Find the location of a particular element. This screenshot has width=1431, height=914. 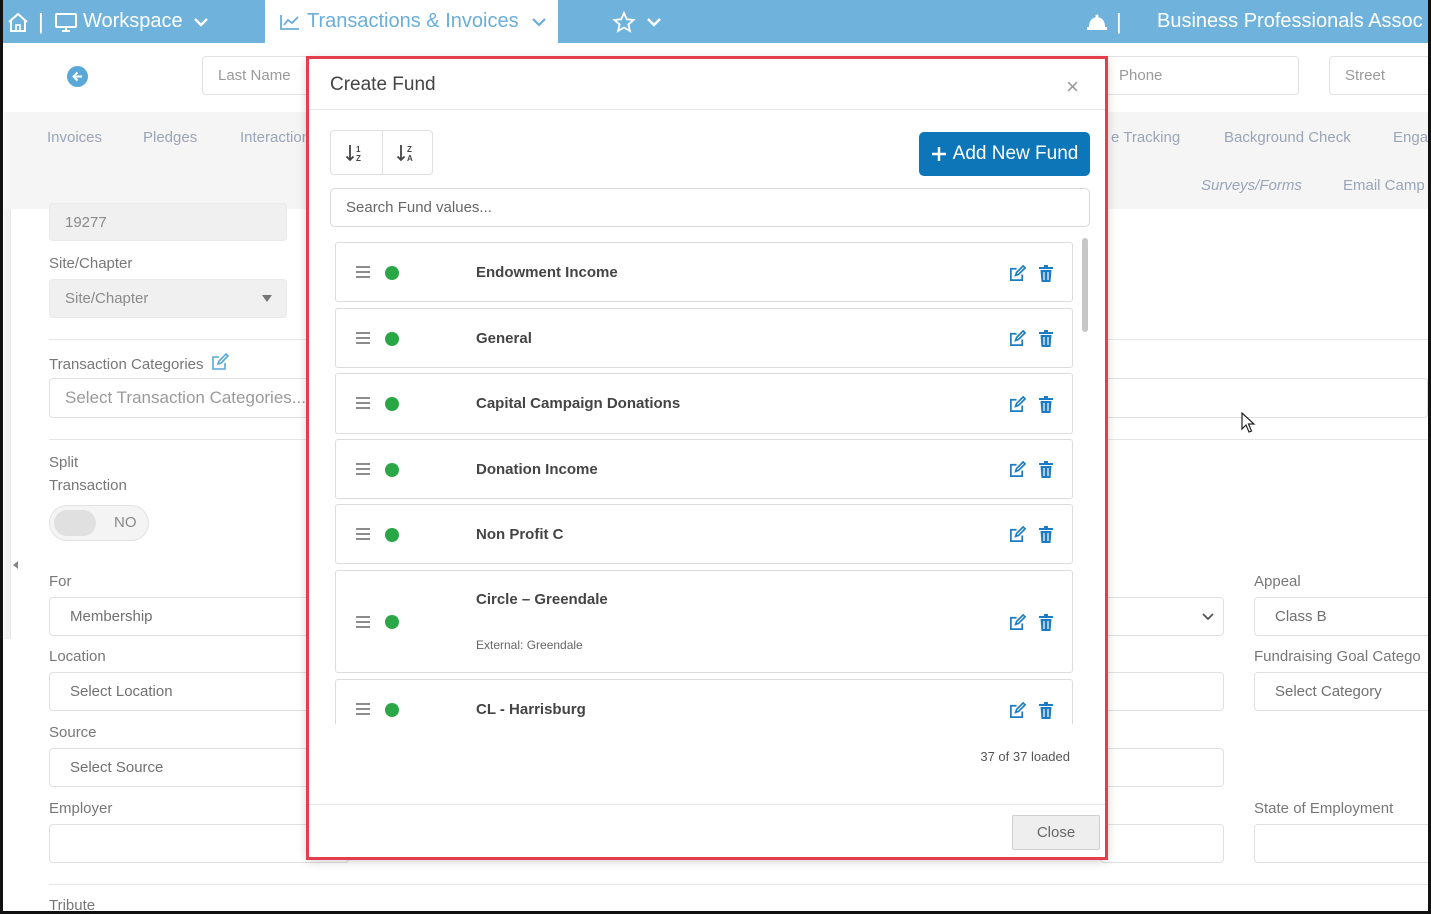

transactions-invoices-tab: Transactions & Invoices is located at coordinates (411, 21).